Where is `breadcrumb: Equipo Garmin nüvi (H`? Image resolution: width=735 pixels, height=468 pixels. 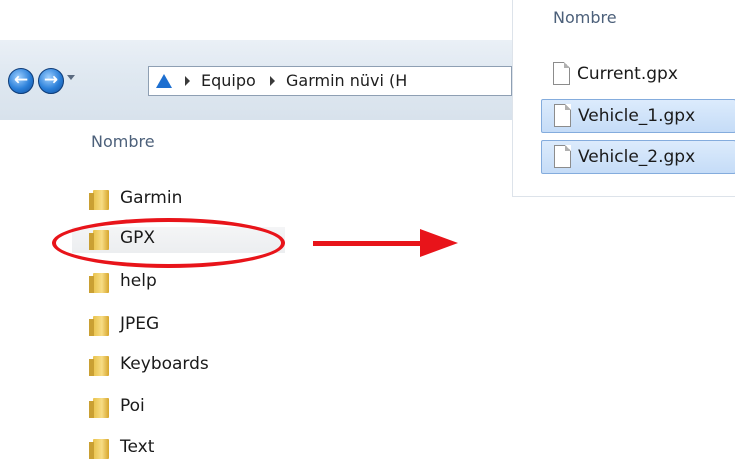 breadcrumb: Equipo Garmin nüvi (H is located at coordinates (330, 81).